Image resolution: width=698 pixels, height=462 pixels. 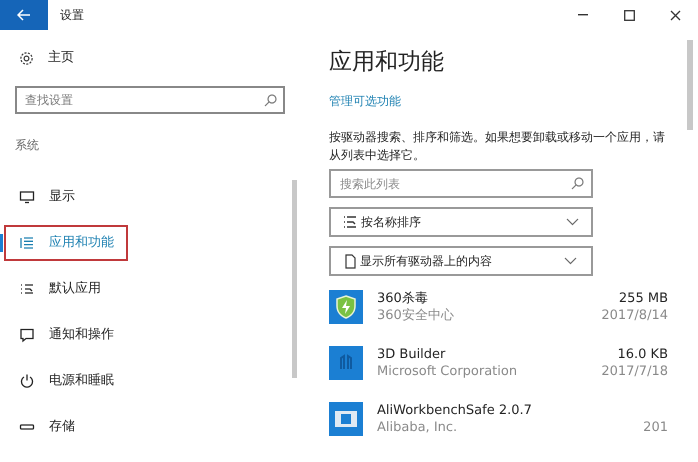 I want to click on nav-item: 存储, so click(x=46, y=427).